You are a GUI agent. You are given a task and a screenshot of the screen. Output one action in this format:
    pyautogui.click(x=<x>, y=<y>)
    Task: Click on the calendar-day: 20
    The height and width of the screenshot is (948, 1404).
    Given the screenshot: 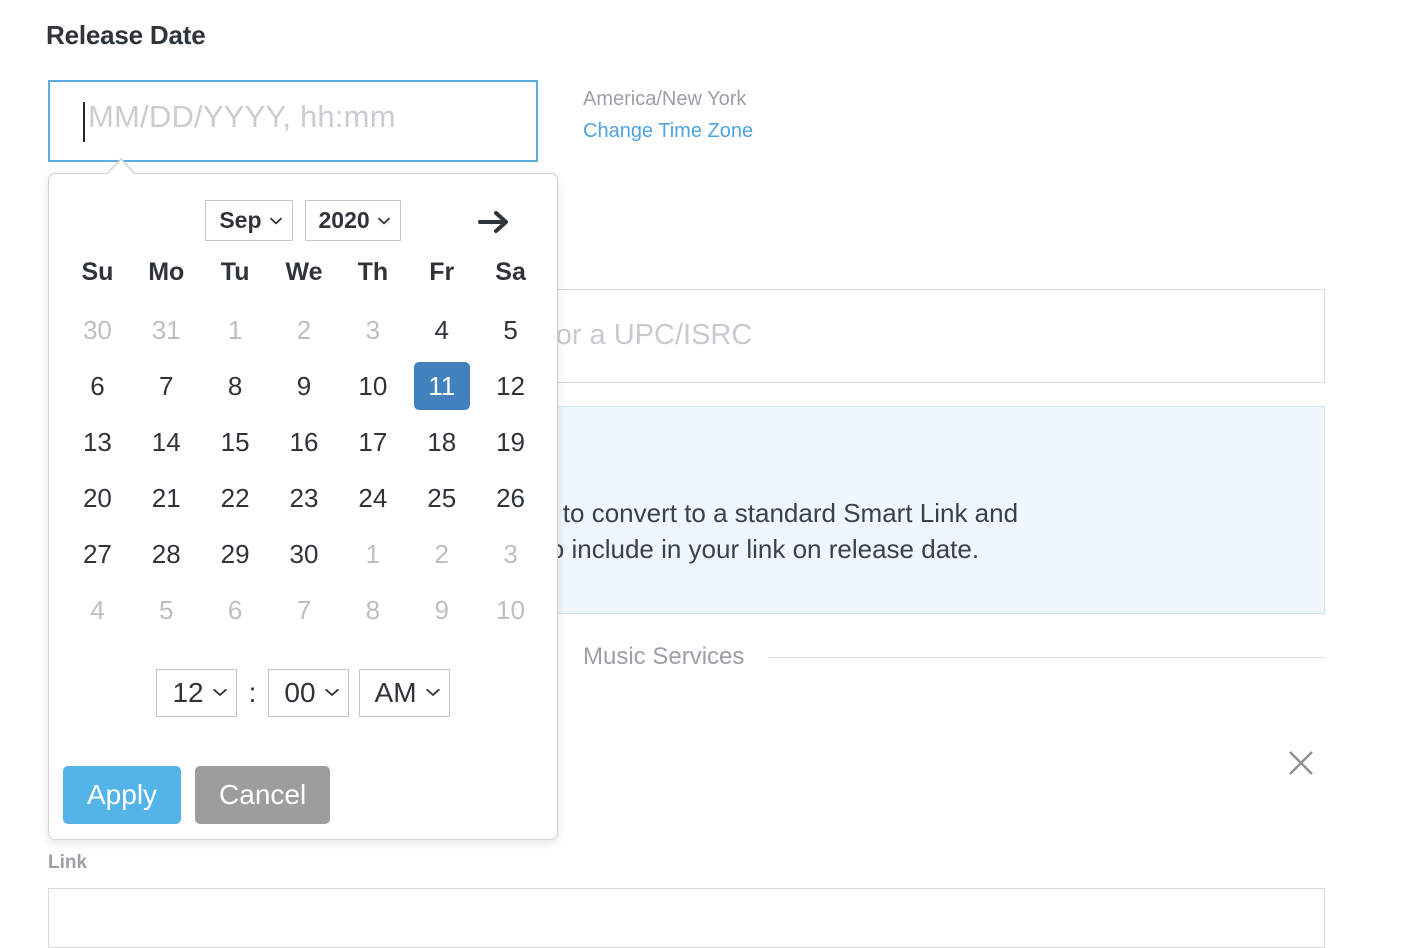 What is the action you would take?
    pyautogui.click(x=97, y=498)
    